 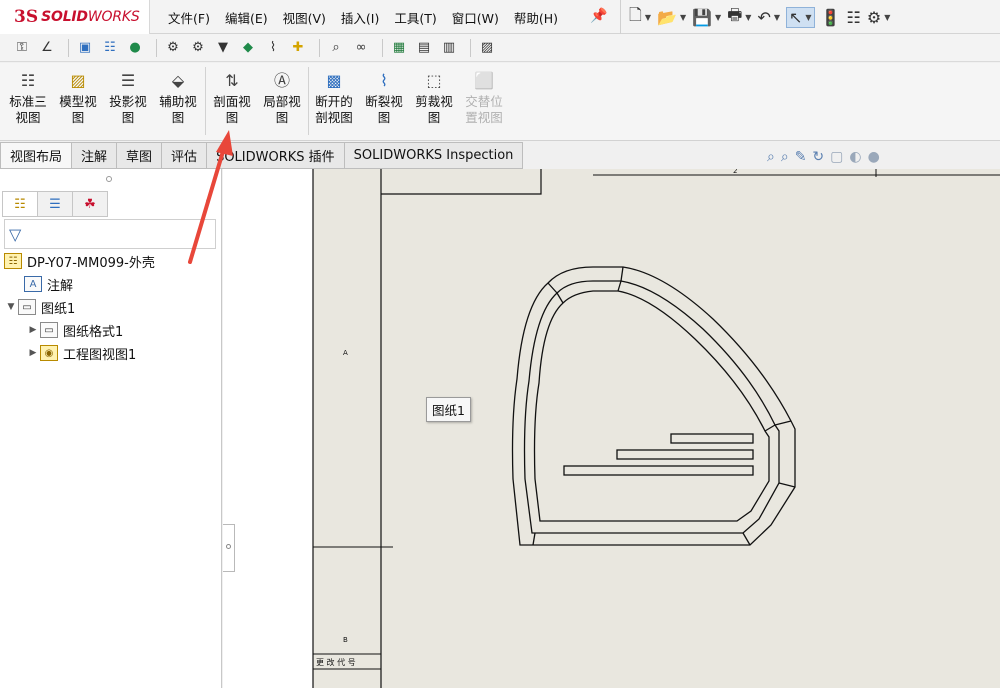 I want to click on binoculars-icon: ∞, so click(x=361, y=48).